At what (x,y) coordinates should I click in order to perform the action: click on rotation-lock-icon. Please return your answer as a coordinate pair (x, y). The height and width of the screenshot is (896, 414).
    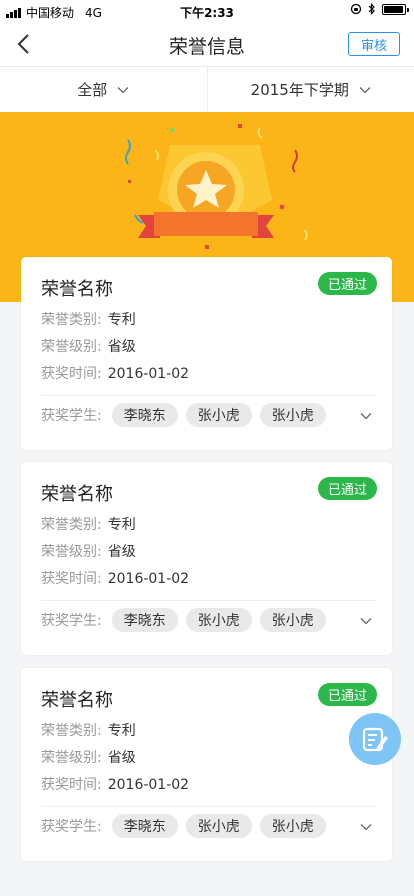
    Looking at the image, I should click on (356, 9).